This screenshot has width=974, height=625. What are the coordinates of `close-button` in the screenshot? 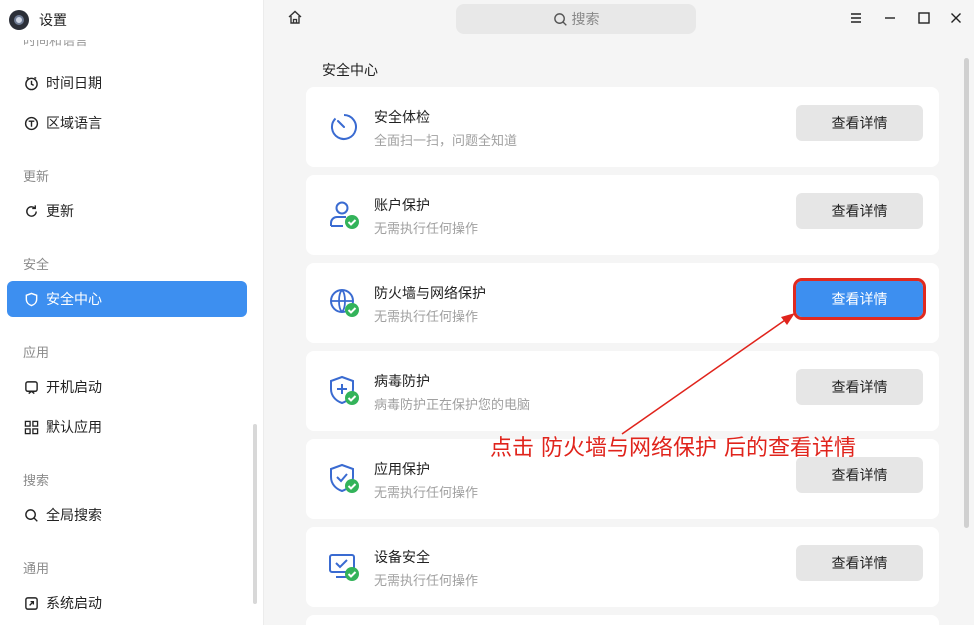 It's located at (956, 19).